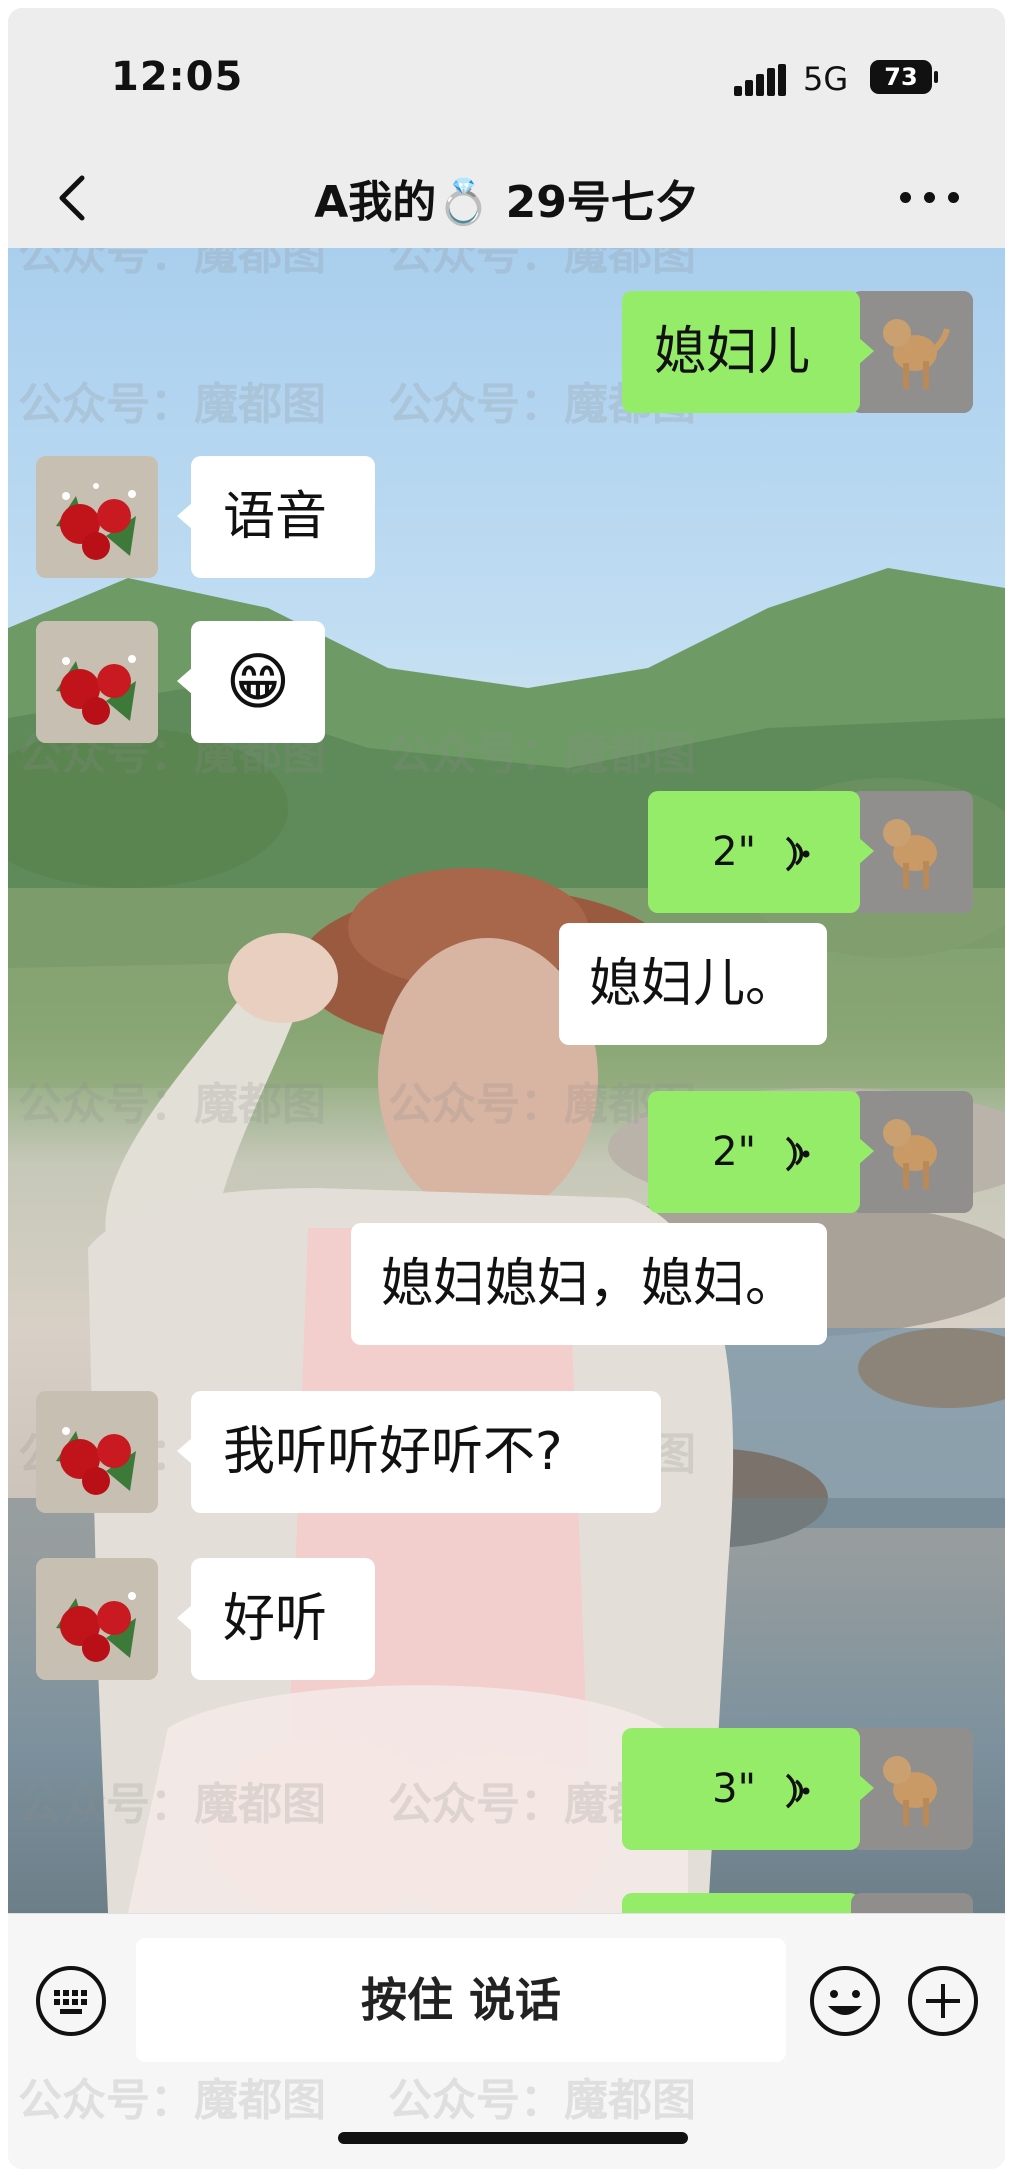  I want to click on chat-title: A我的💍 29号七夕, so click(506, 198).